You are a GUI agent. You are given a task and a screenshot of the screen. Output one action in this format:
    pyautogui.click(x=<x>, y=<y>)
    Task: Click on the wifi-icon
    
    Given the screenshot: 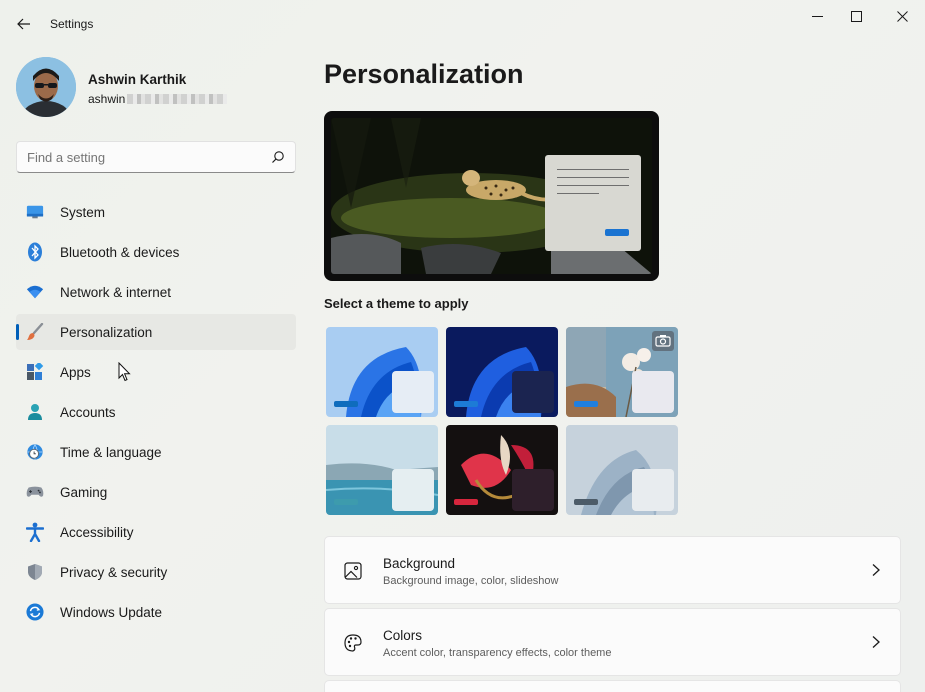 What is the action you would take?
    pyautogui.click(x=35, y=292)
    